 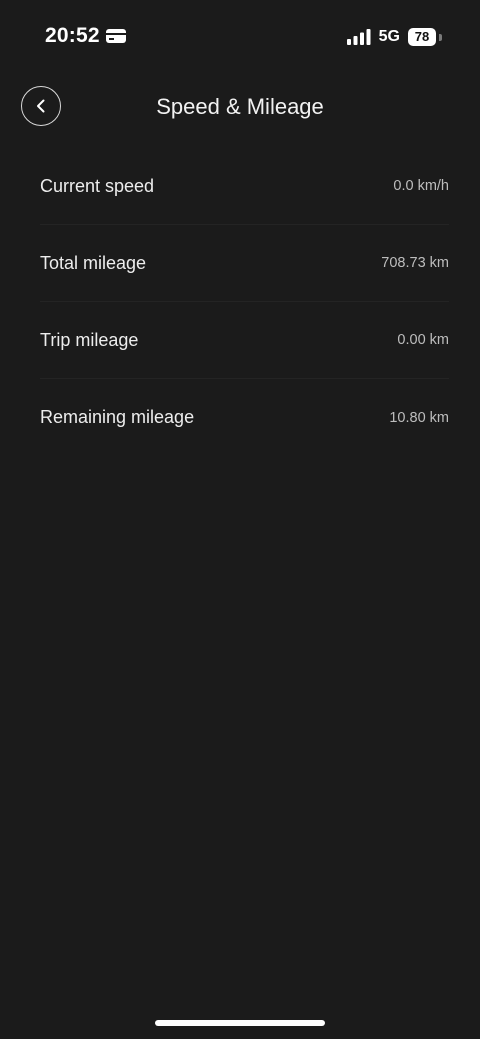 I want to click on trip-mileage-row: Trip mileage 0.00 km, so click(x=244, y=340).